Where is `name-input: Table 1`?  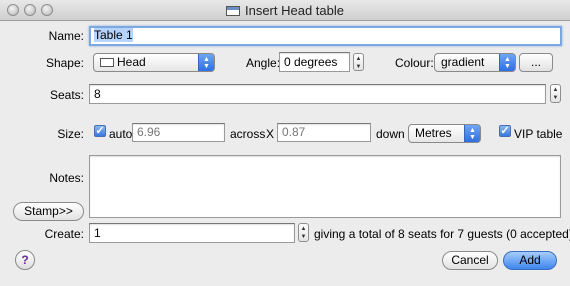 name-input: Table 1 is located at coordinates (325, 36).